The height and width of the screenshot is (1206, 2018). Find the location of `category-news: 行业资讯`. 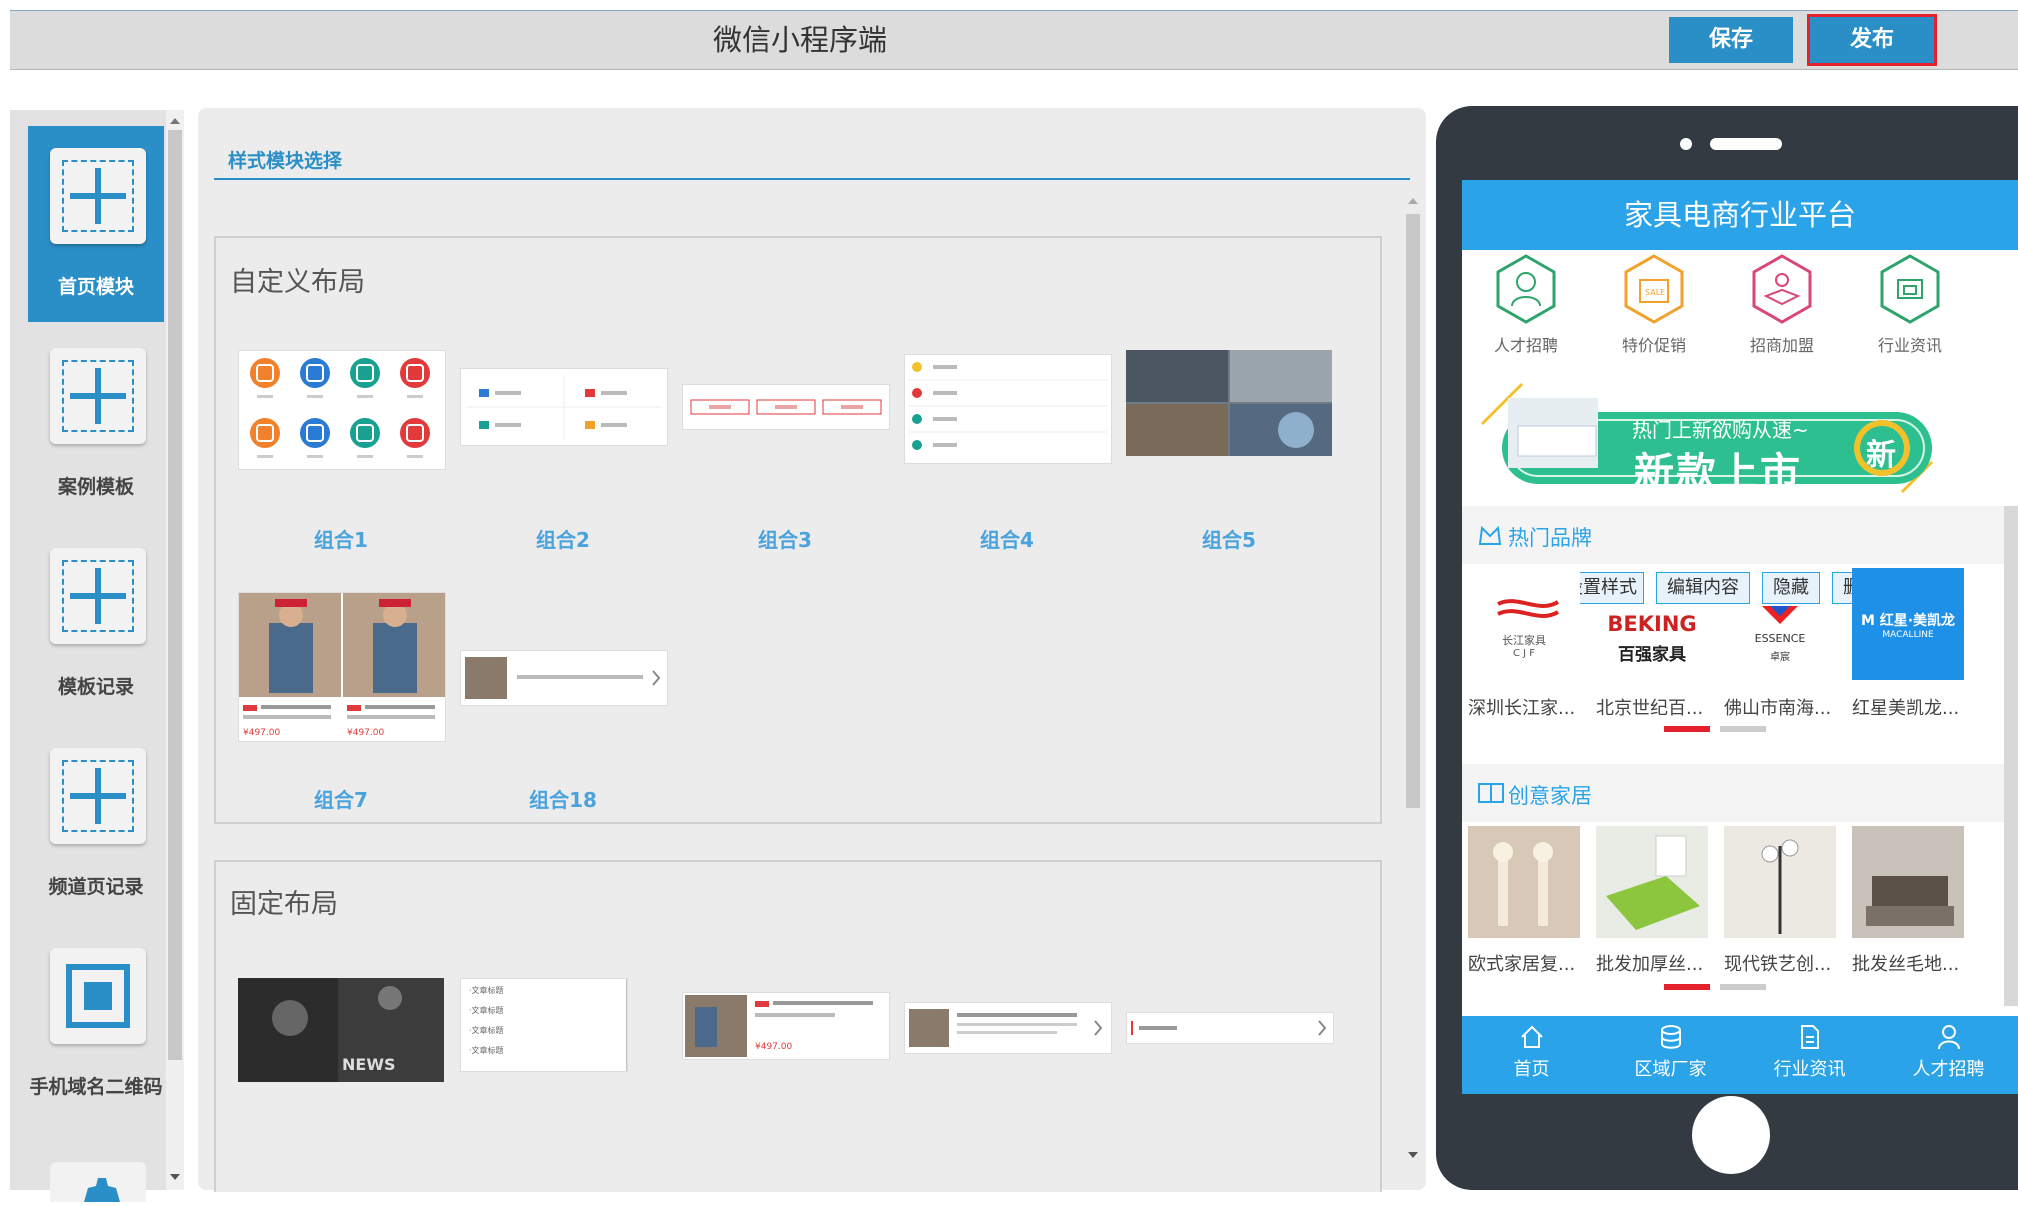

category-news: 行业资讯 is located at coordinates (1910, 305).